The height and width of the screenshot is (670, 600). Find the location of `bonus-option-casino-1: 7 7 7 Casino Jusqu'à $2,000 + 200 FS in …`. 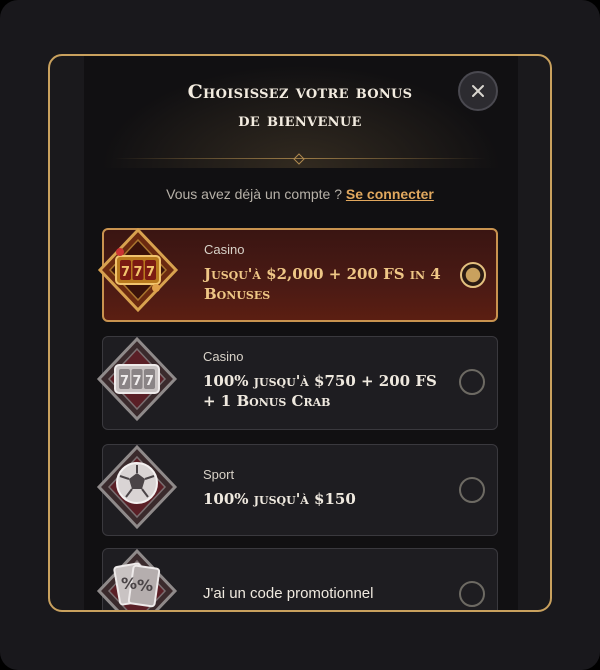

bonus-option-casino-1: 7 7 7 Casino Jusqu'à $2,000 + 200 FS in … is located at coordinates (297, 274).